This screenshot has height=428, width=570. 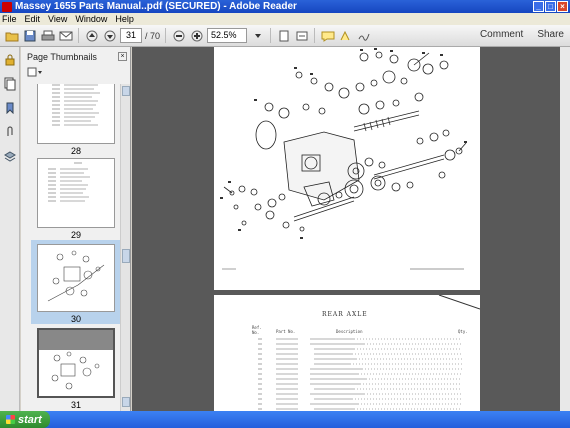 I want to click on menu-view: View, so click(x=57, y=19).